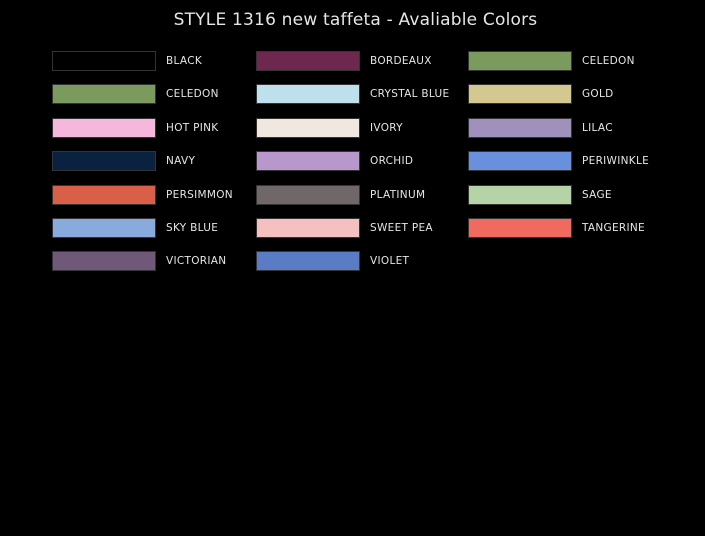 Image resolution: width=705 pixels, height=536 pixels. I want to click on color-item-sage: SAGE, so click(558, 194).